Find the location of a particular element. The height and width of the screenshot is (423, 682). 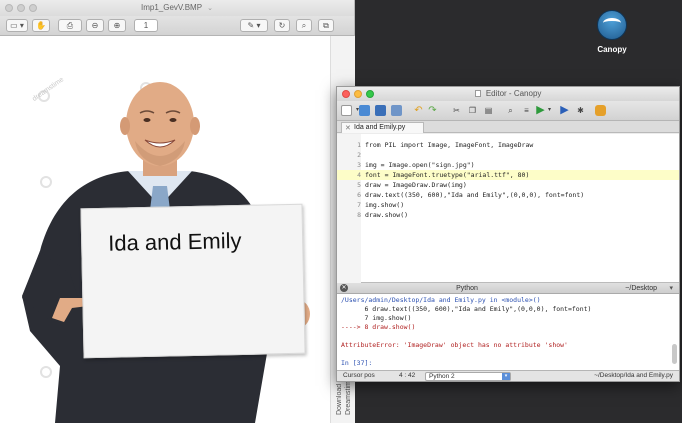

interpreter-value: Python 2 is located at coordinates (442, 376).